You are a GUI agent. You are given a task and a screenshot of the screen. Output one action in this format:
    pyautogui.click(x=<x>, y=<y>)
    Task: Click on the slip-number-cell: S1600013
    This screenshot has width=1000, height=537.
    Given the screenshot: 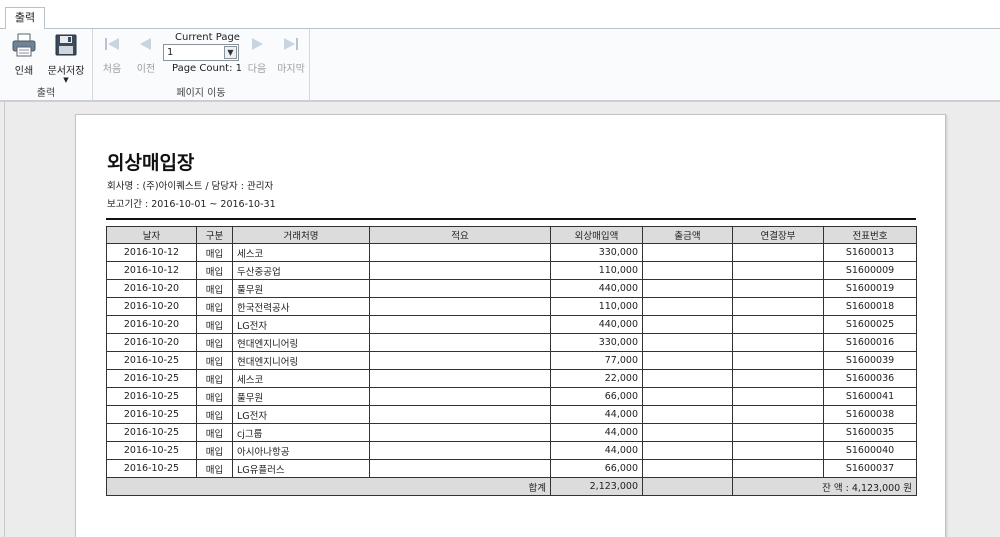 What is the action you would take?
    pyautogui.click(x=870, y=252)
    